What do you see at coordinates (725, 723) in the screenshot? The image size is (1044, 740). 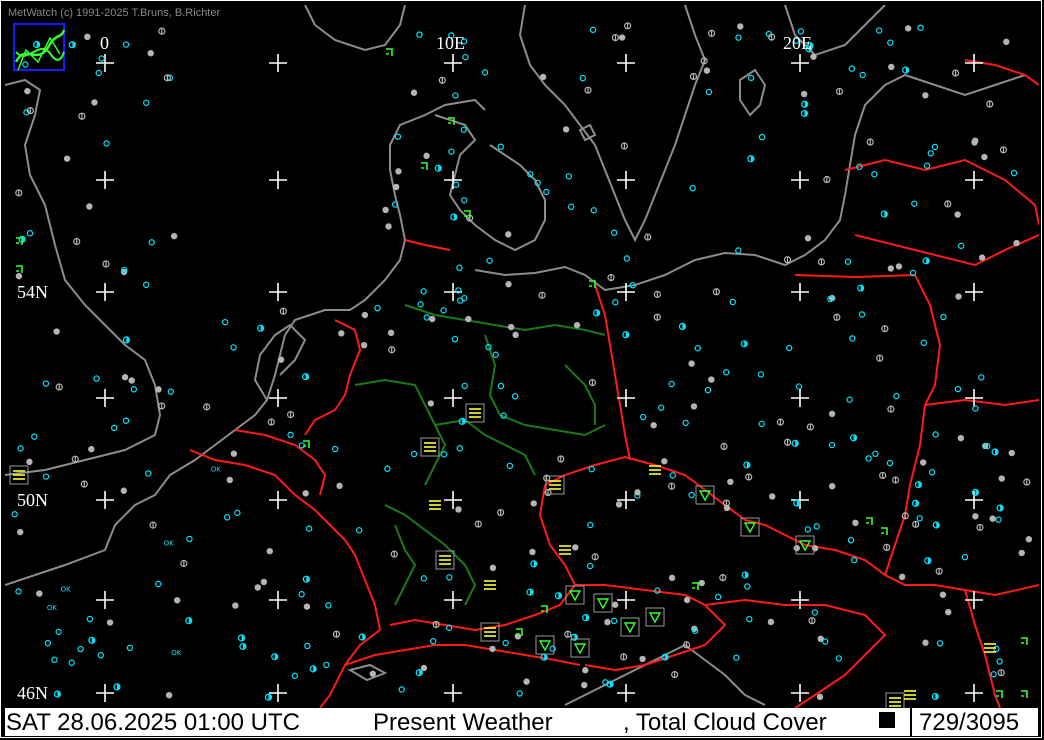 I see `status-parameter-secondary: , Total Cloud Cover` at bounding box center [725, 723].